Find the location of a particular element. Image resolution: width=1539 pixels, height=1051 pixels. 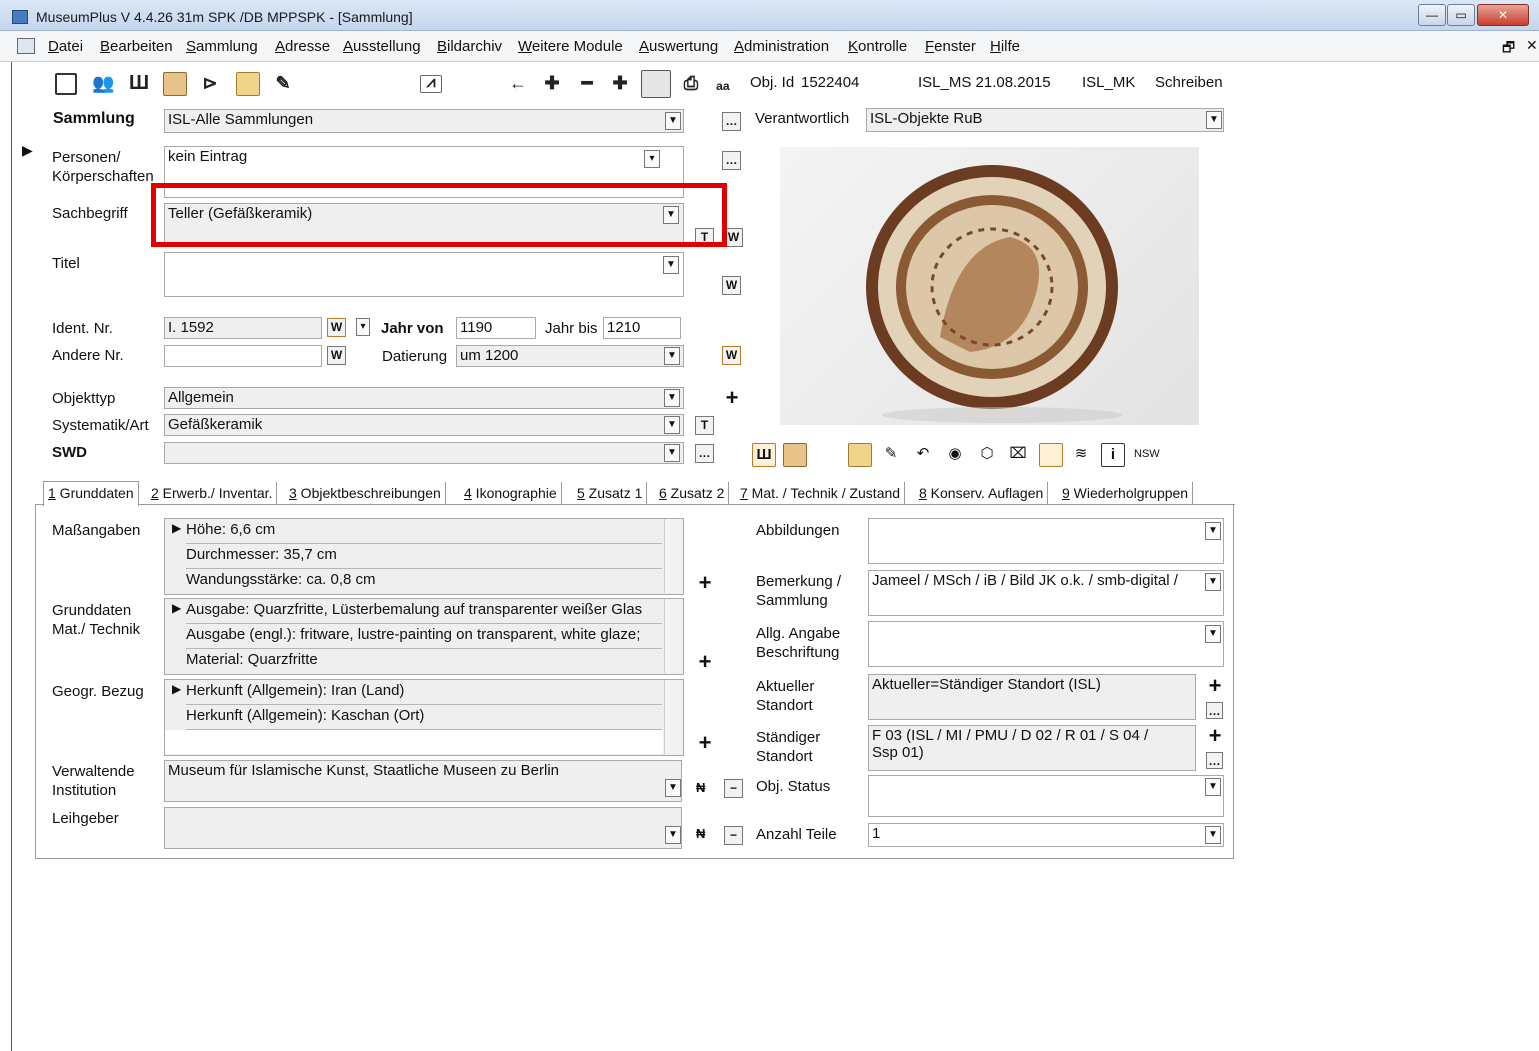

anzahl-dropdown-icon: ▼ is located at coordinates (1213, 835).